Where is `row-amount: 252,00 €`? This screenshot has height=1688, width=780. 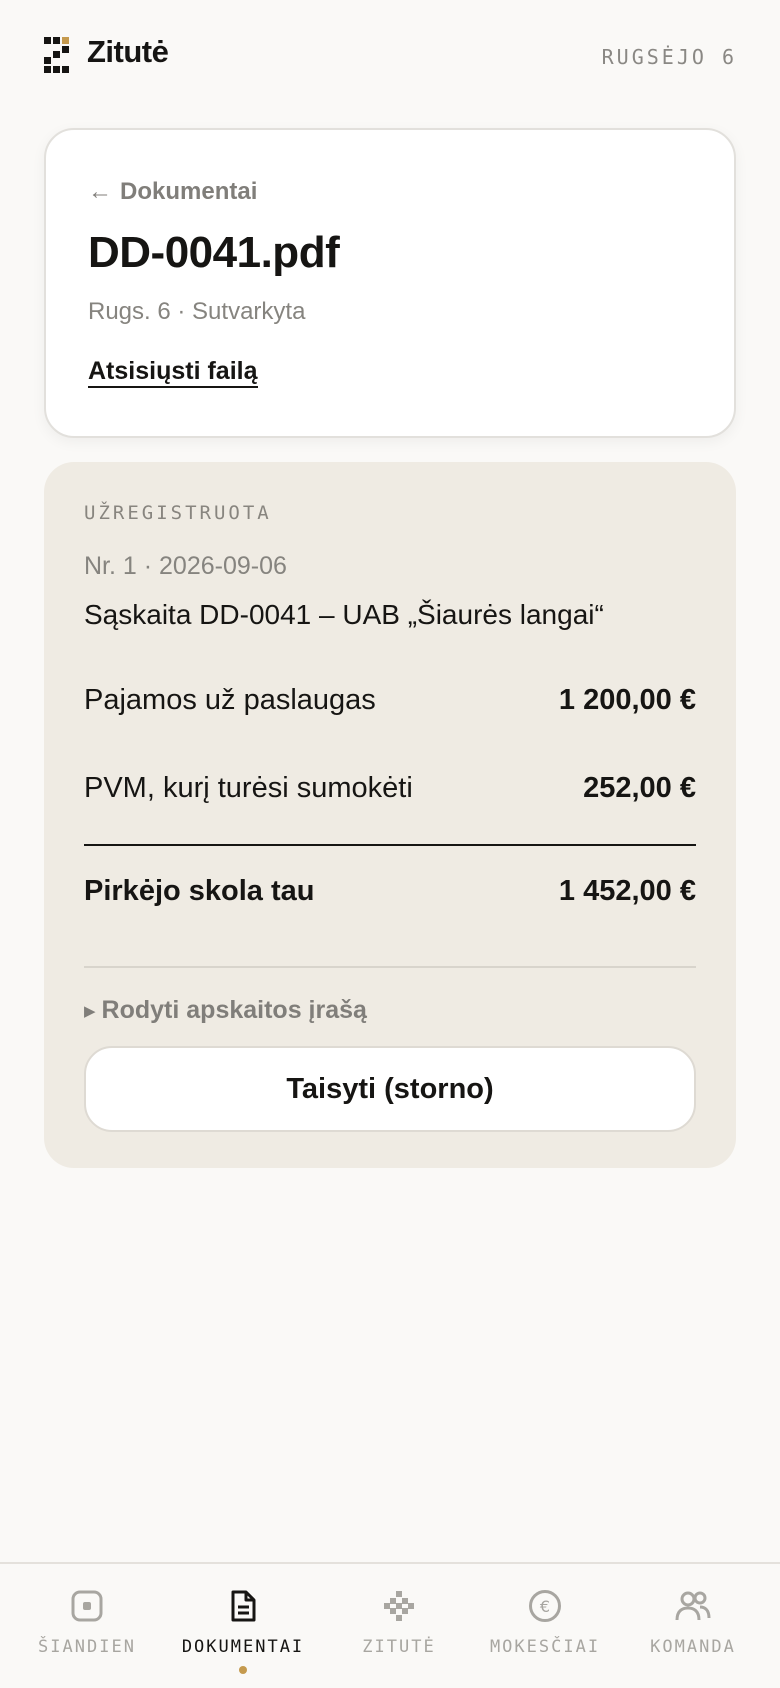 row-amount: 252,00 € is located at coordinates (639, 788).